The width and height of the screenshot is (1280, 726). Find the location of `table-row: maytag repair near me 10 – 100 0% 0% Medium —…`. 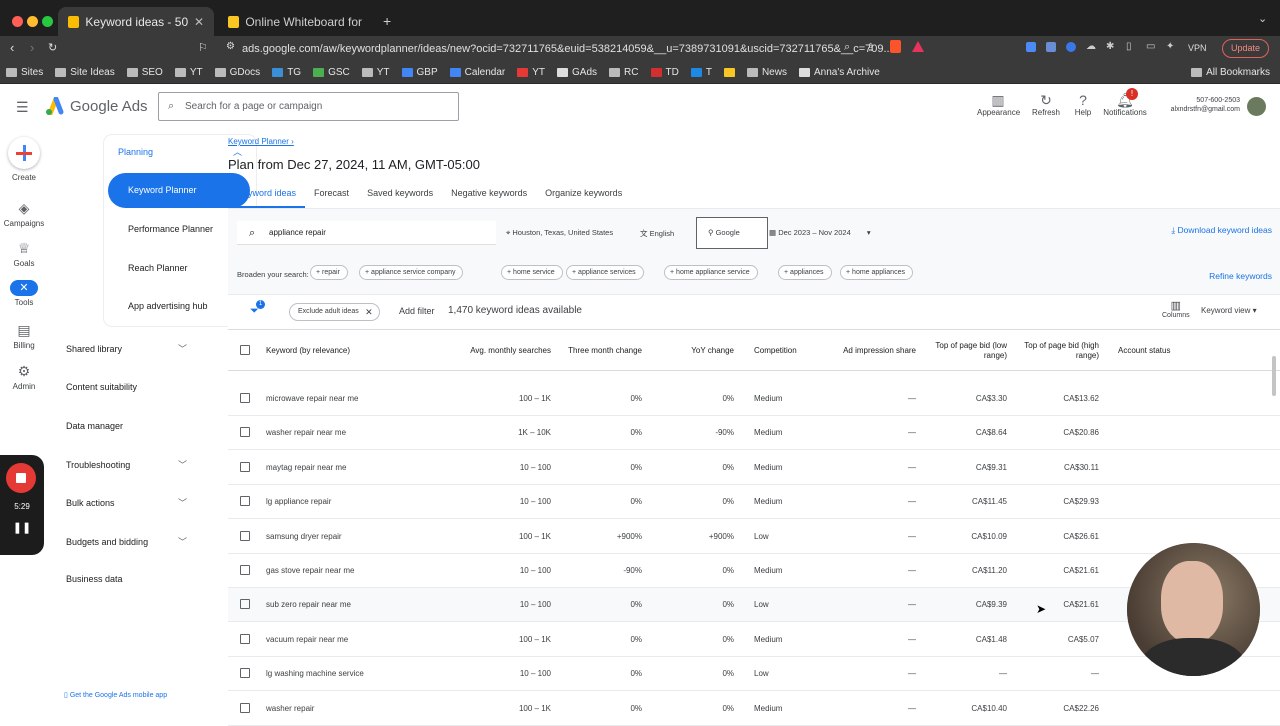

table-row: maytag repair near me 10 – 100 0% 0% Medium —… is located at coordinates (754, 467).